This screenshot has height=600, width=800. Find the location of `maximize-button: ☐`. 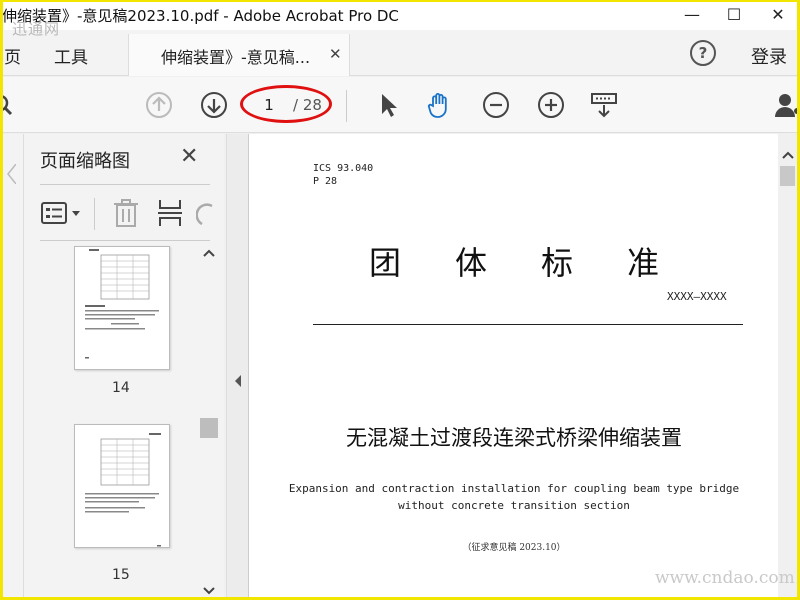

maximize-button: ☐ is located at coordinates (734, 14).